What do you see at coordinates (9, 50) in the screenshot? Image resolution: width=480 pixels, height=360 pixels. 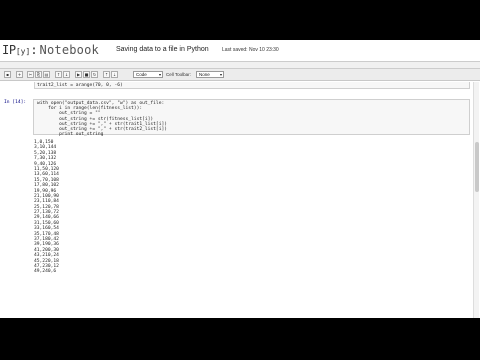 I see `logo-ip-text: IP` at bounding box center [9, 50].